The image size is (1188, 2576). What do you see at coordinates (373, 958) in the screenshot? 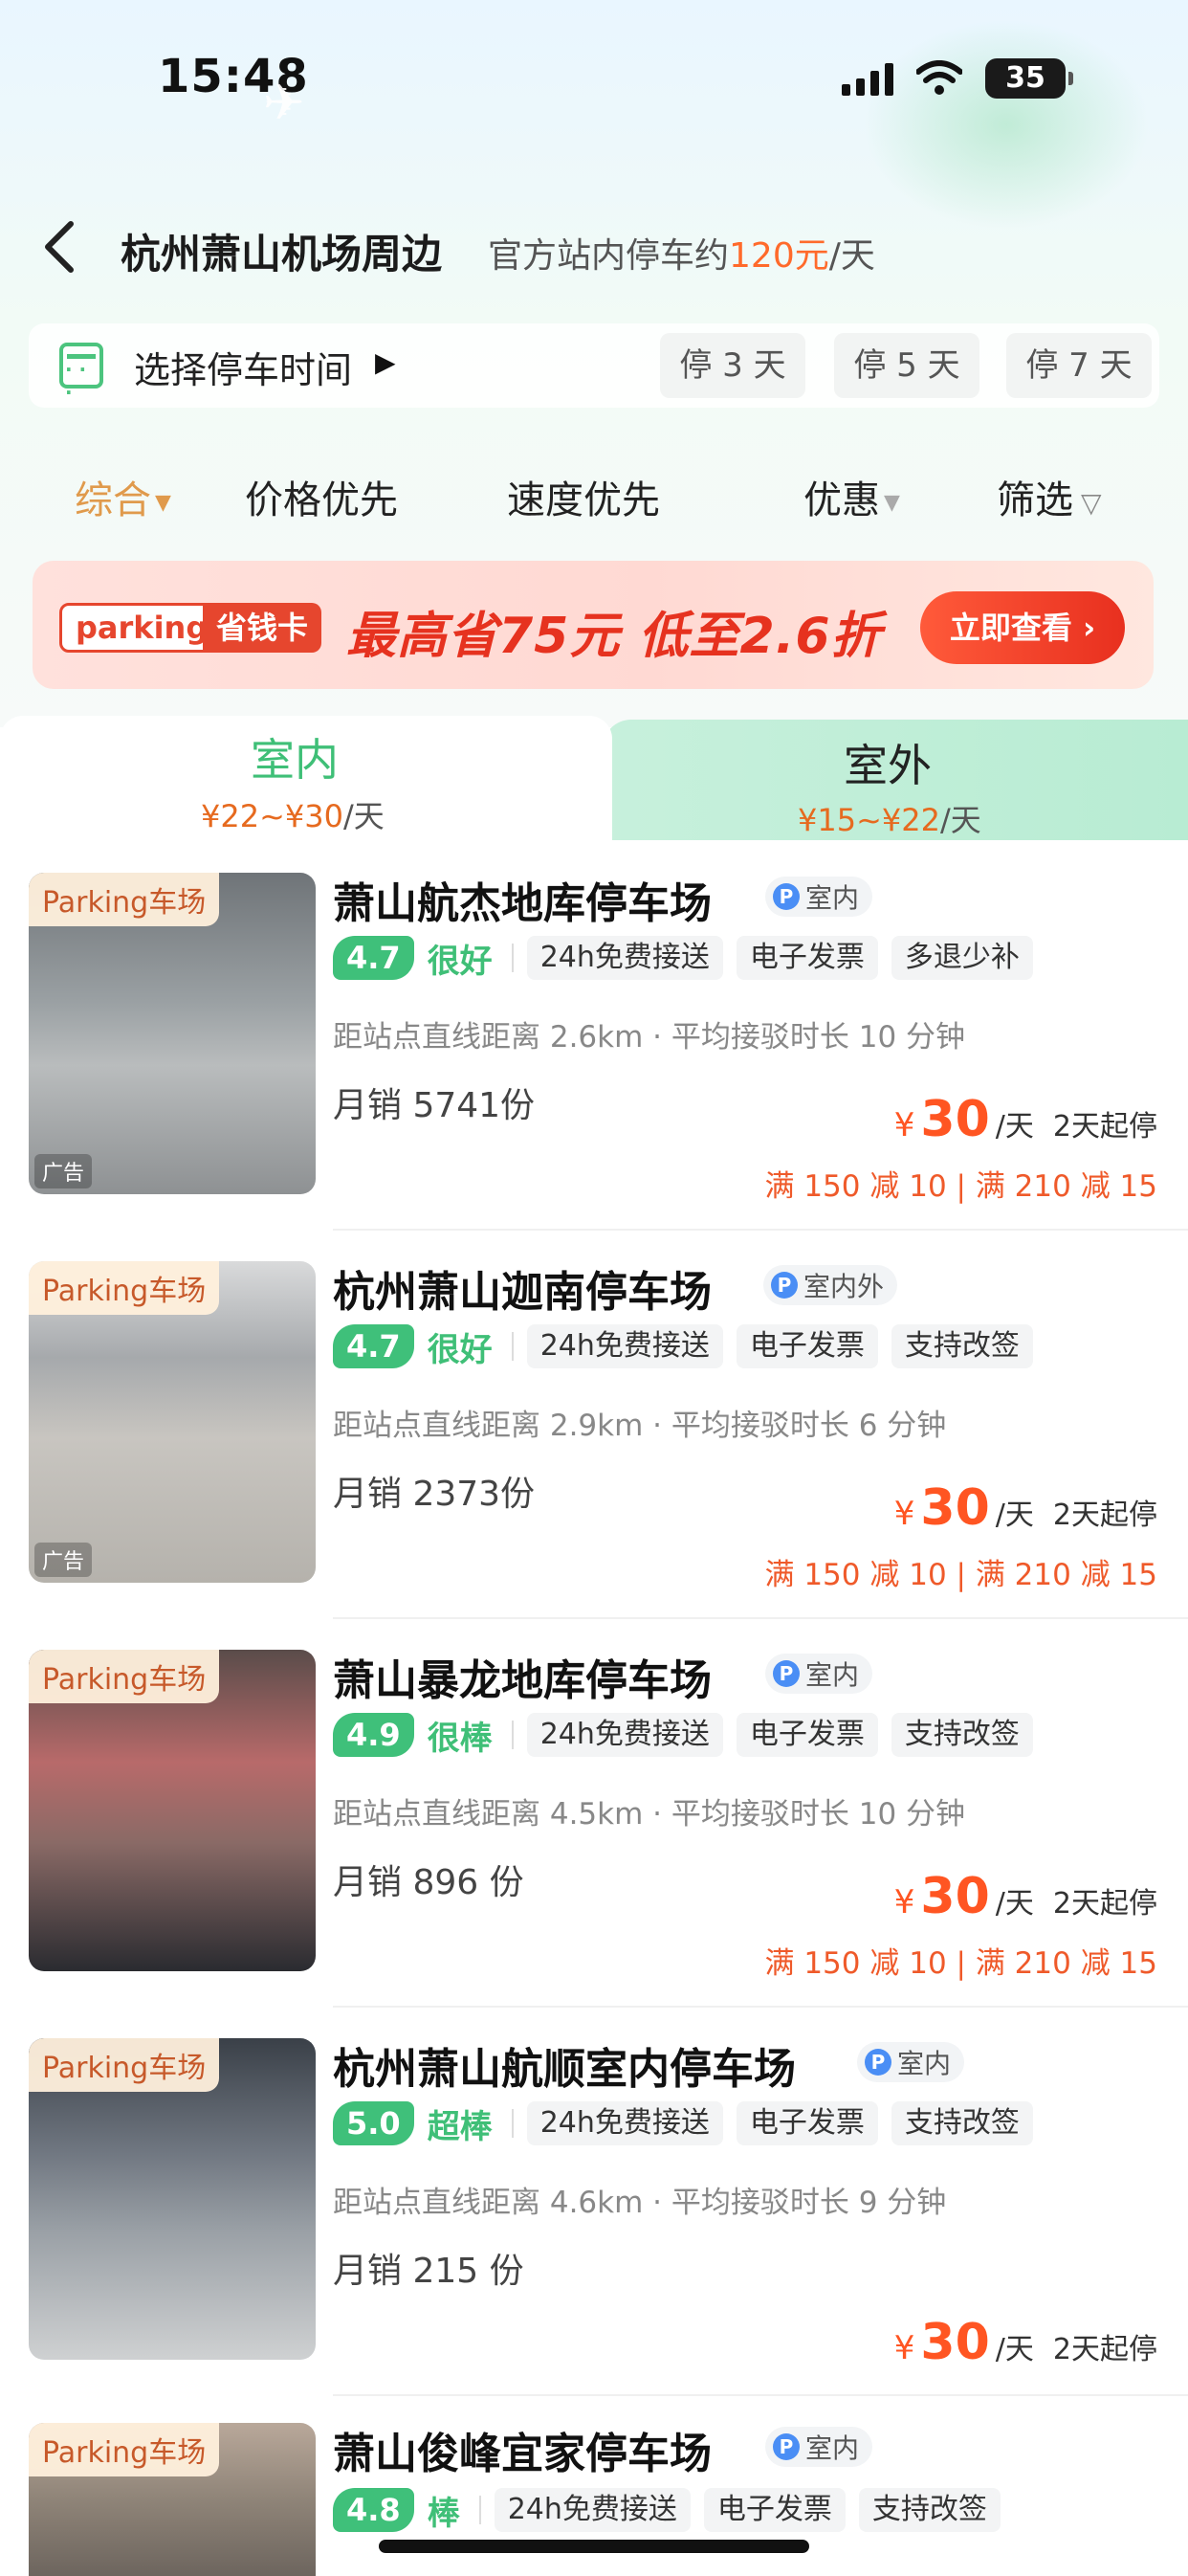
I see `score-badge: 4.7` at bounding box center [373, 958].